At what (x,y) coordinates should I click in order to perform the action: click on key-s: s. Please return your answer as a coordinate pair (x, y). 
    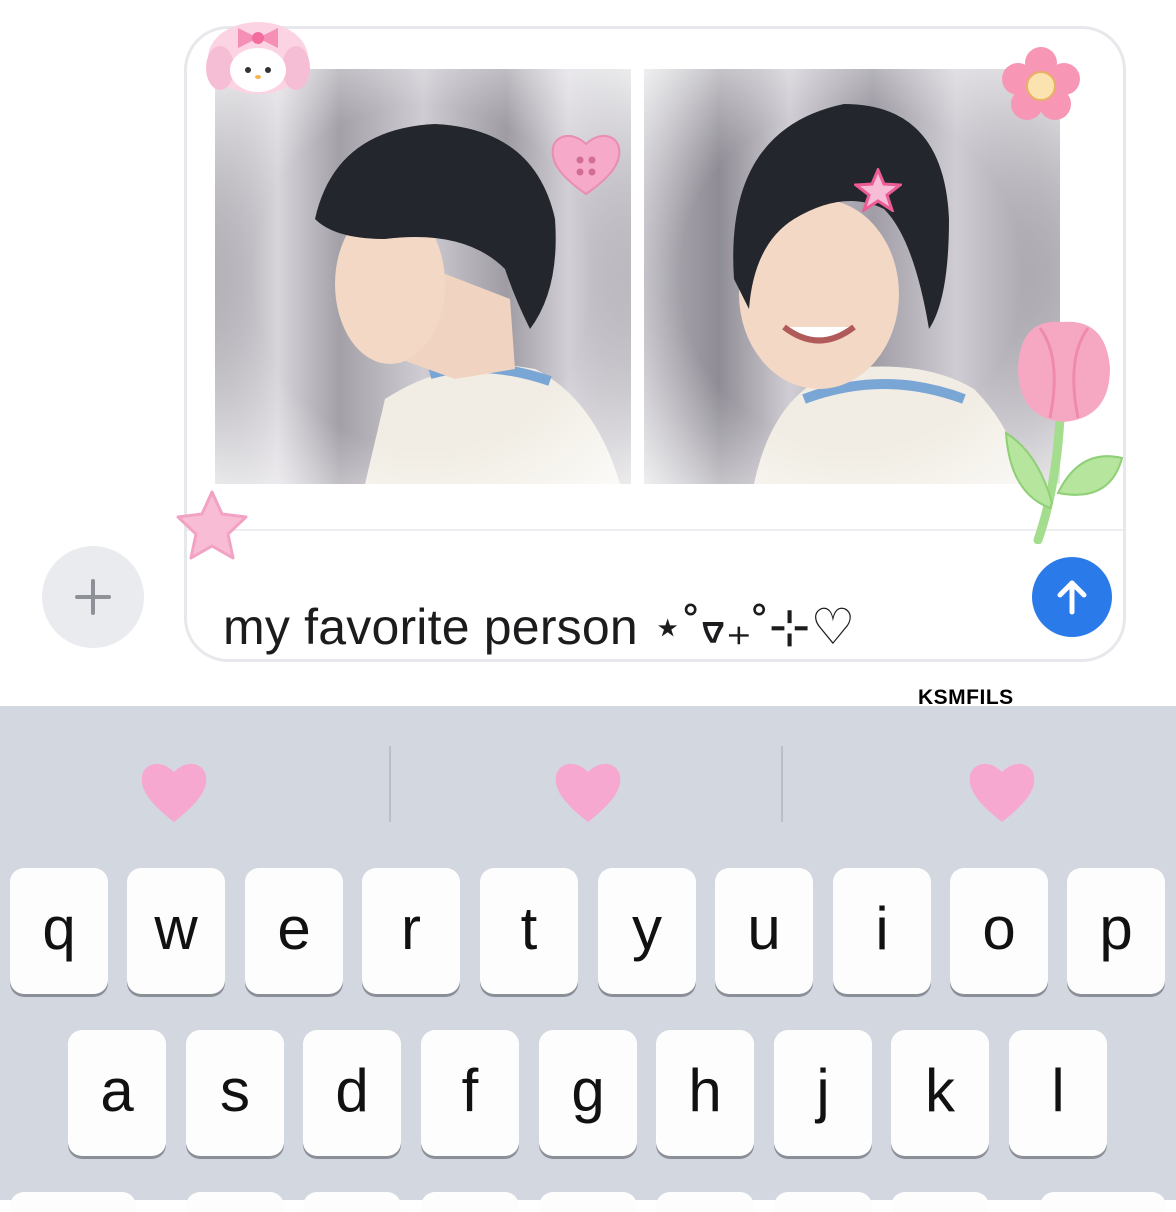
    Looking at the image, I should click on (235, 1093).